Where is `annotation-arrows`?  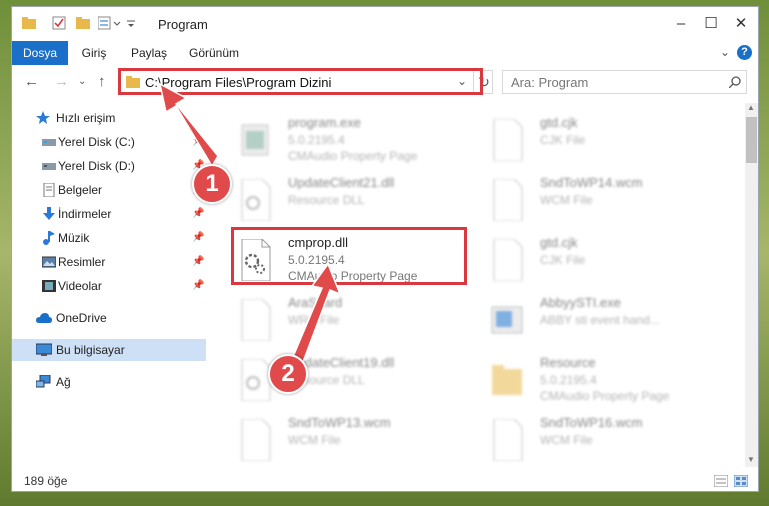
annotation-arrows is located at coordinates (250, 227).